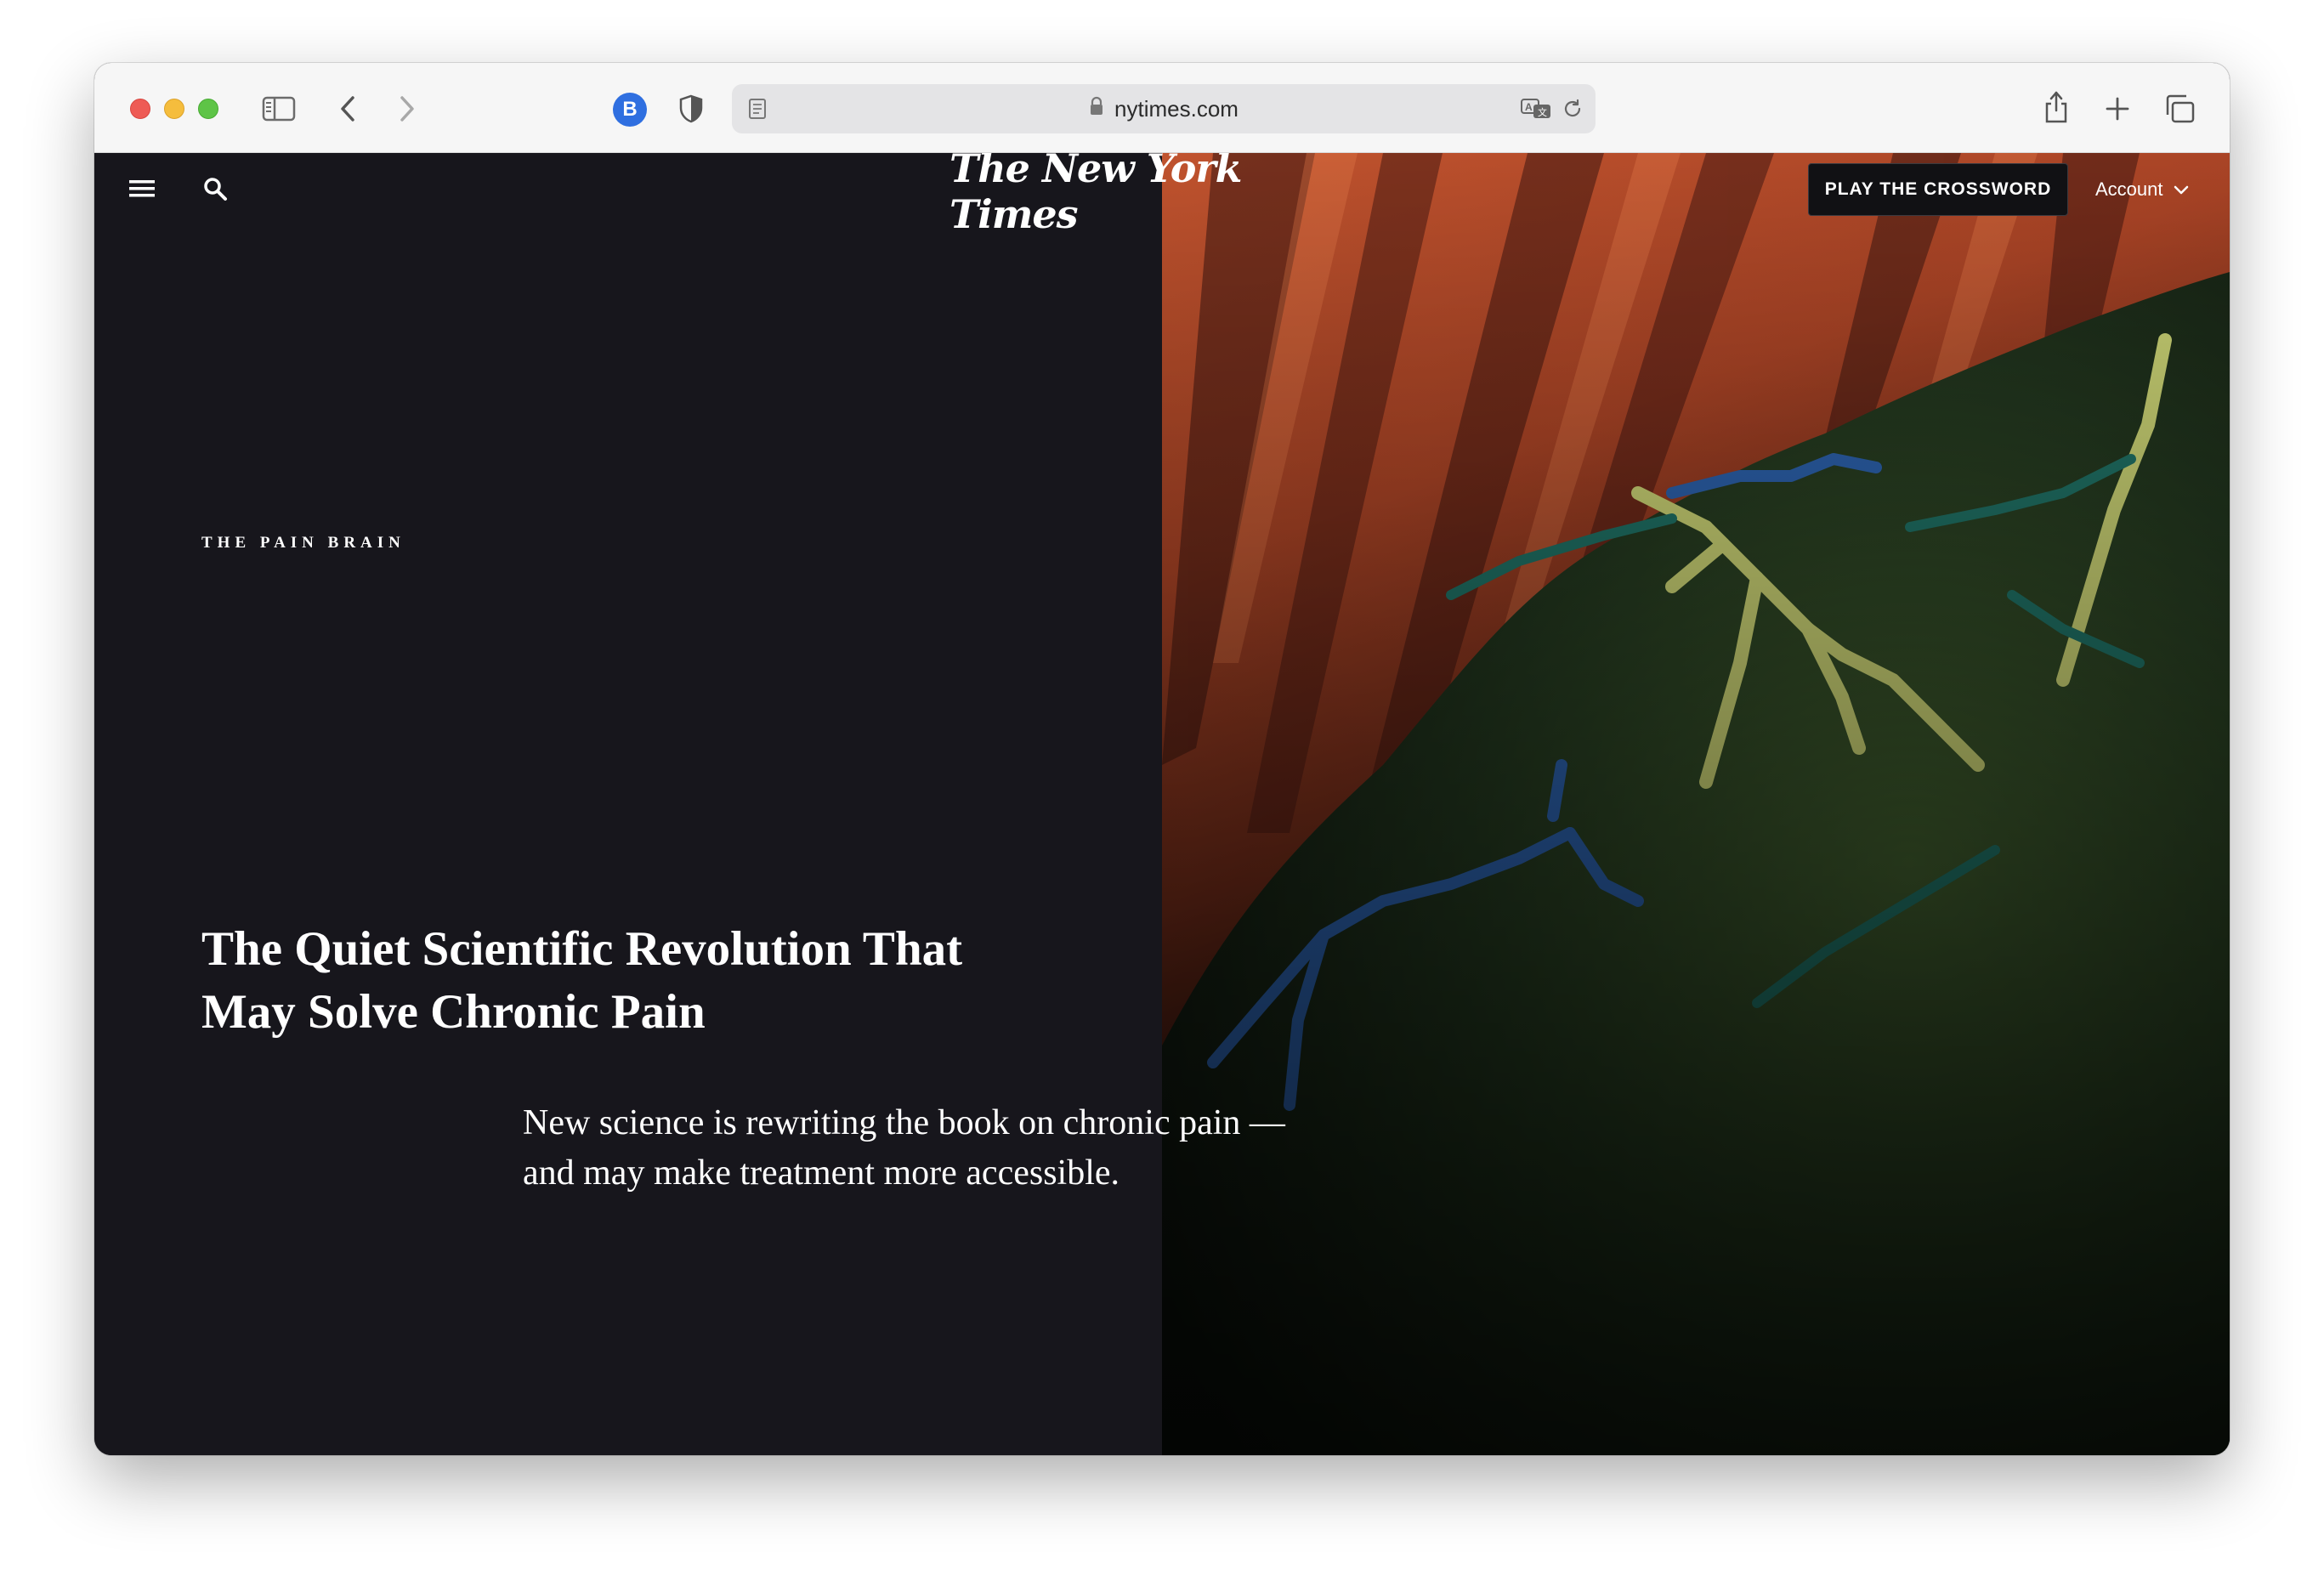  What do you see at coordinates (1572, 109) in the screenshot?
I see `reload-icon` at bounding box center [1572, 109].